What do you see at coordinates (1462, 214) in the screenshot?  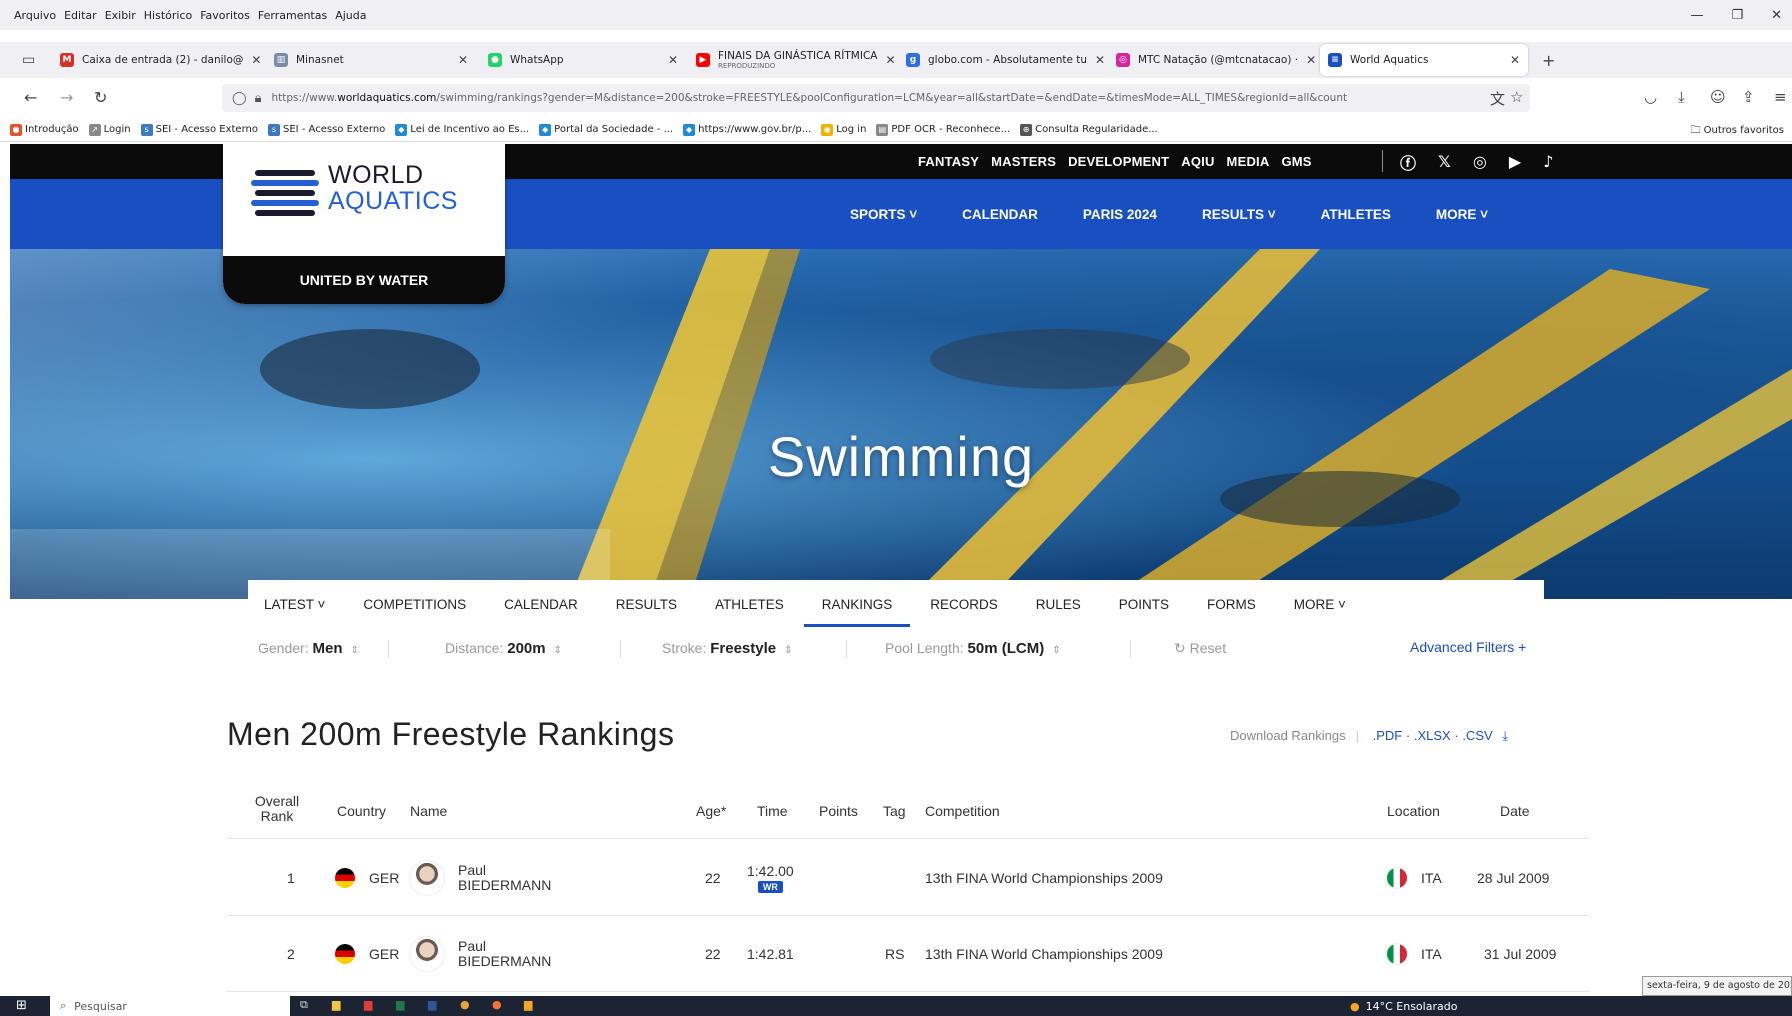 I see `nav-more: MORE ˅` at bounding box center [1462, 214].